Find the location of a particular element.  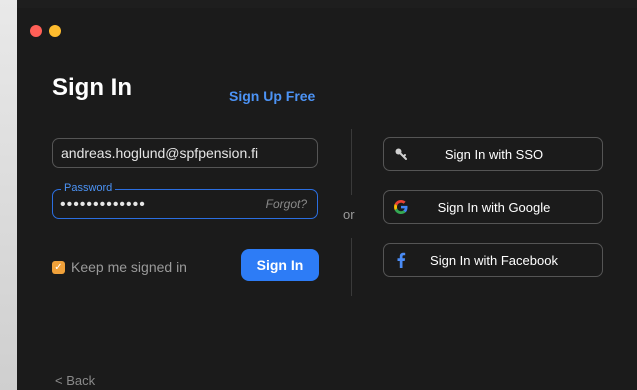

back-link: < Back is located at coordinates (75, 380).